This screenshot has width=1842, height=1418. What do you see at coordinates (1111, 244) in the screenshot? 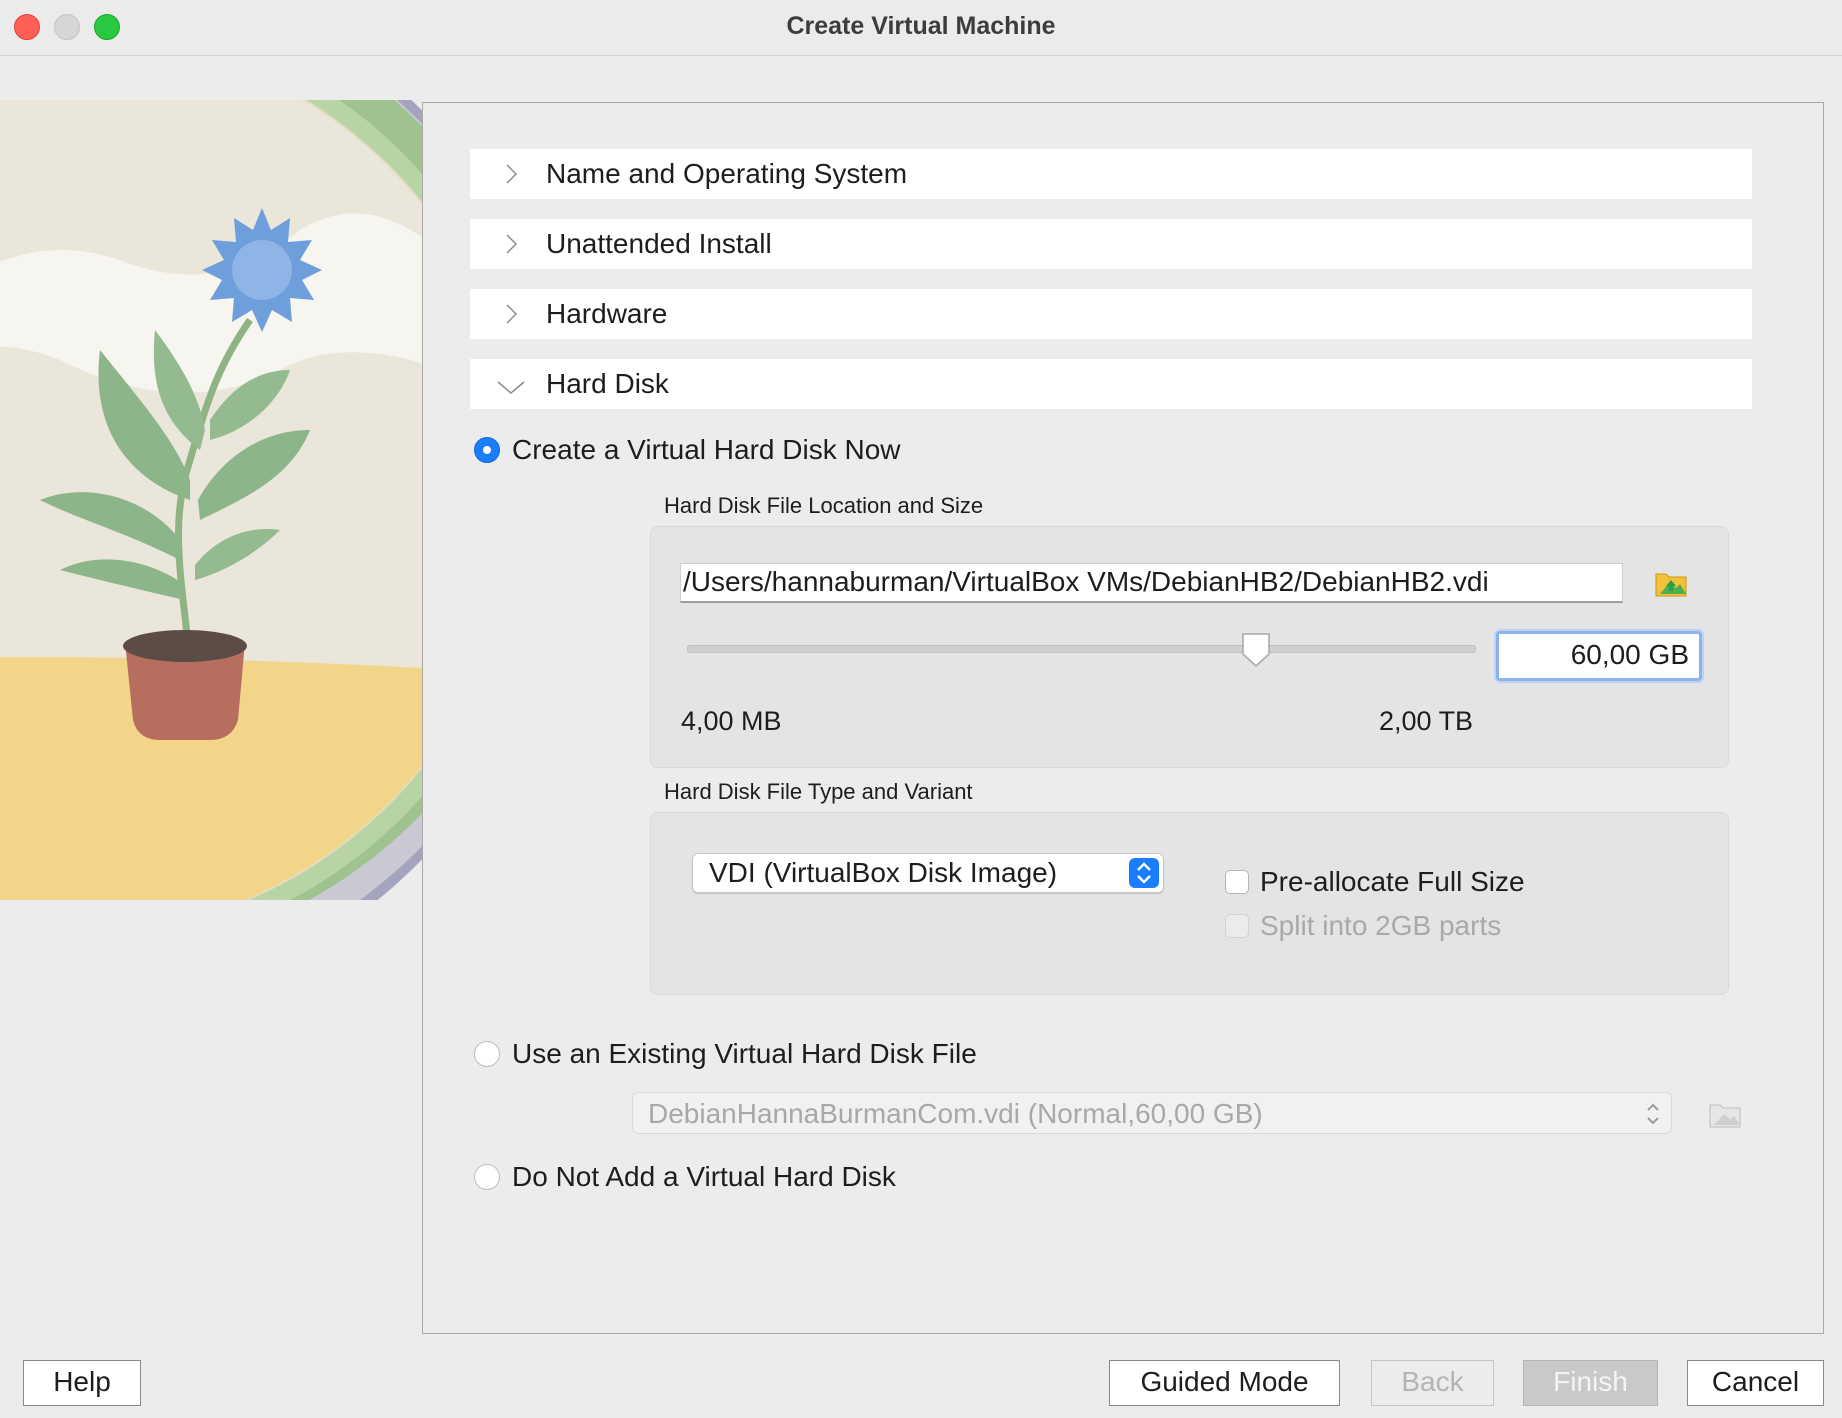
I see `section-unattended-install: Unattended Install` at bounding box center [1111, 244].